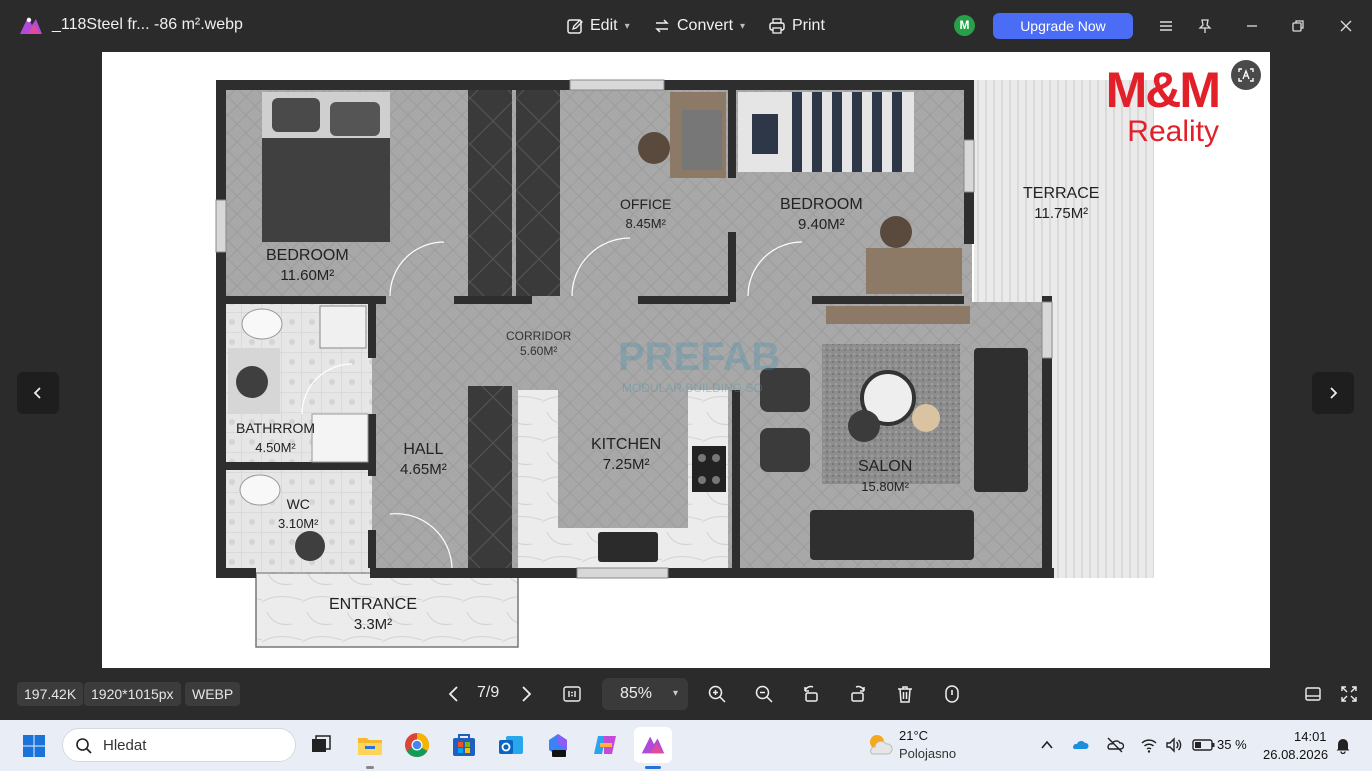 The image size is (1372, 771). I want to click on minimize-icon, so click(1252, 26).